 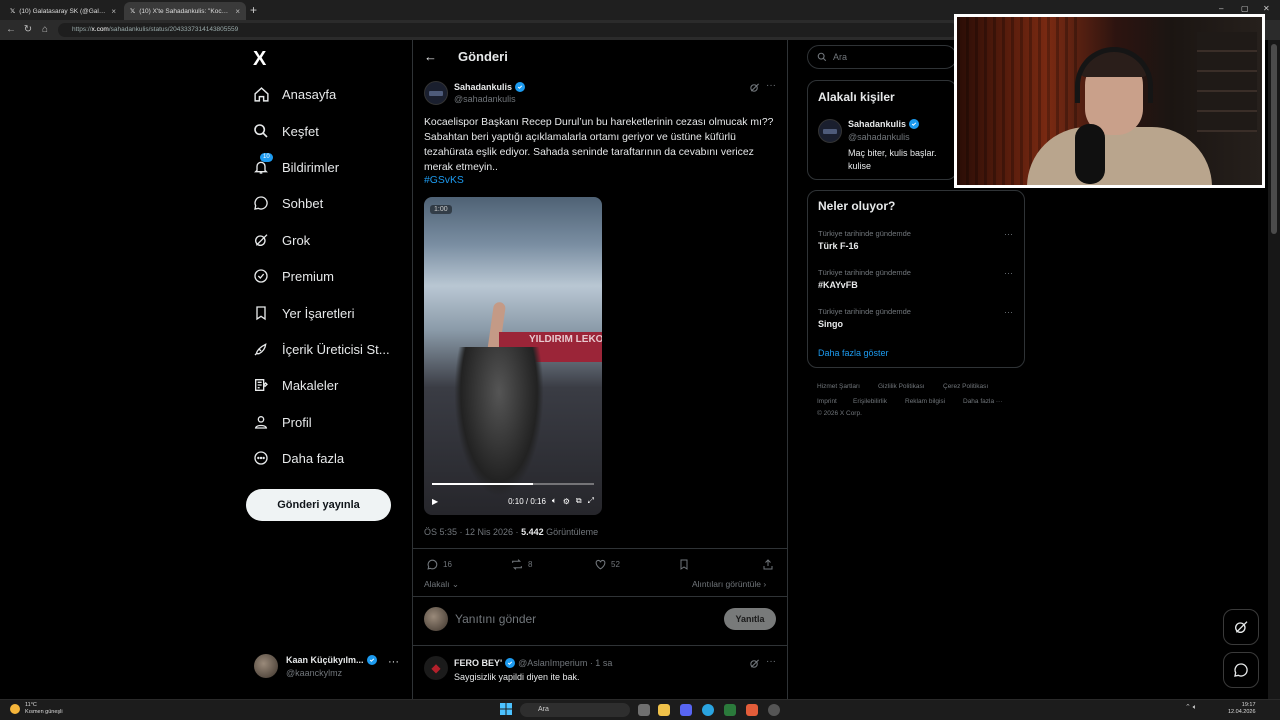 What do you see at coordinates (853, 353) in the screenshot?
I see `show-more-link: Daha fazla göster` at bounding box center [853, 353].